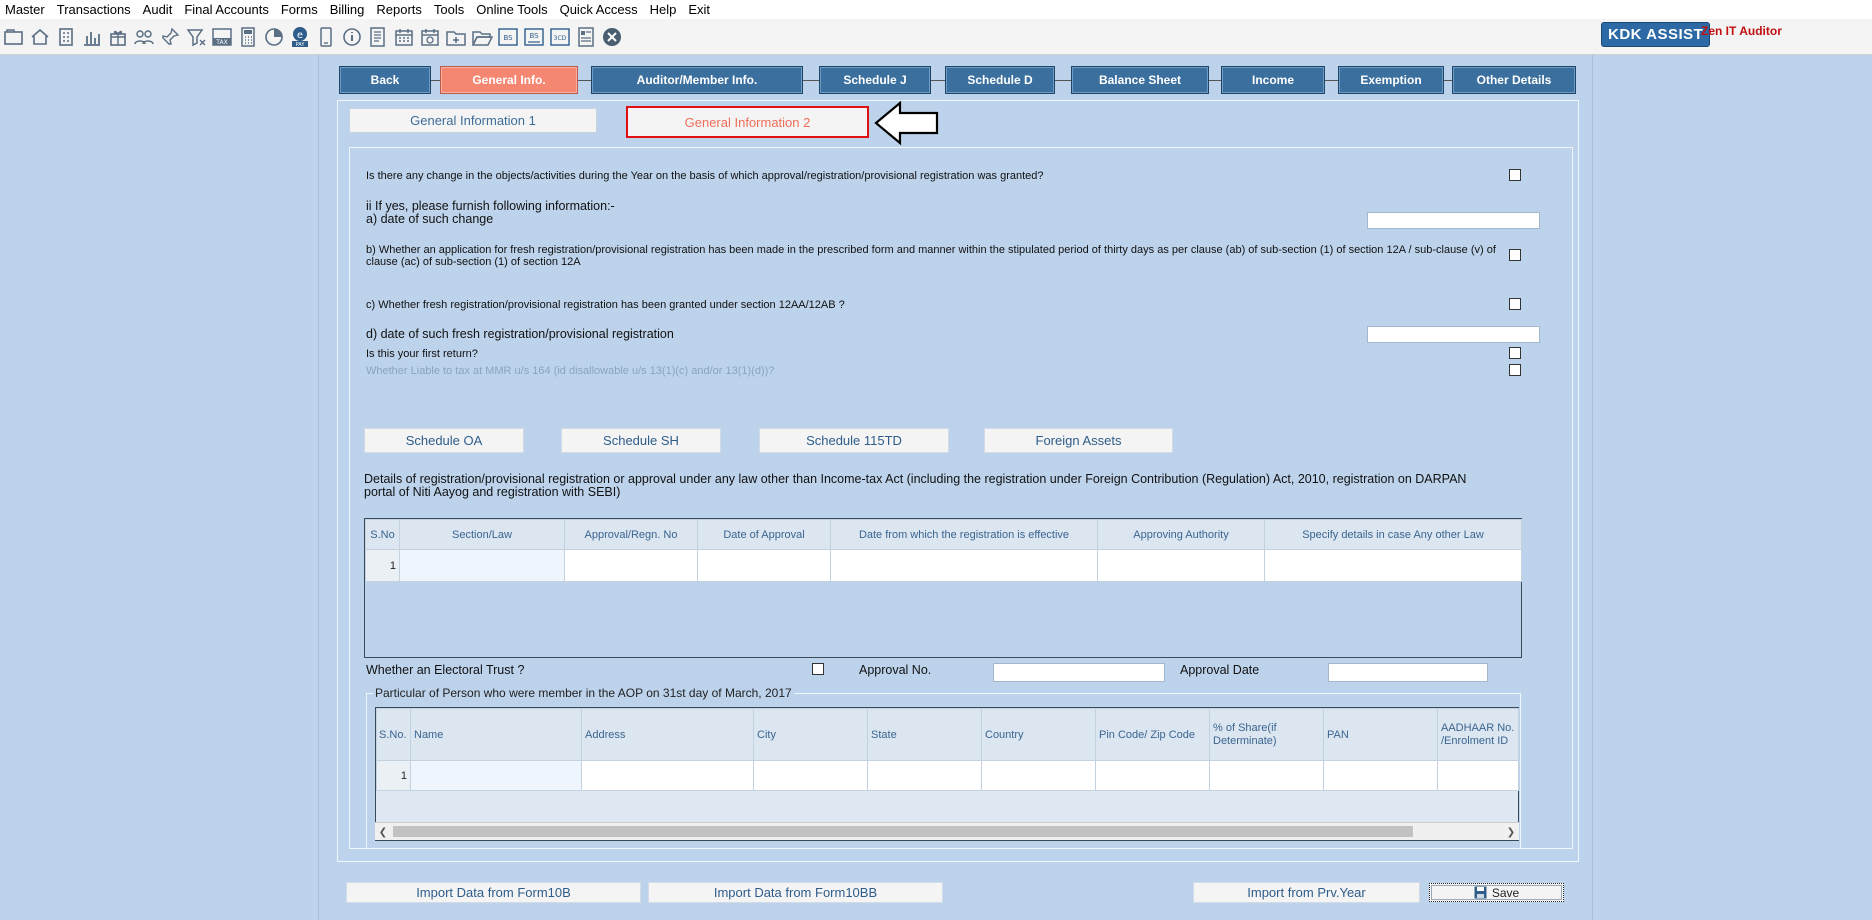 This screenshot has width=1872, height=920. Describe the element at coordinates (95, 9) in the screenshot. I see `menu-transactions: Transactions` at that location.